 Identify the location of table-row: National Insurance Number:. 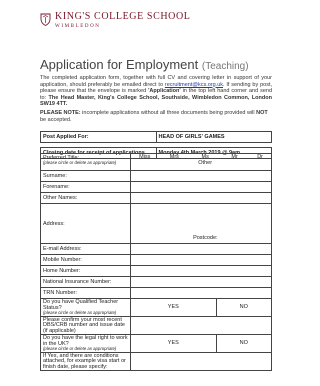
(155, 282).